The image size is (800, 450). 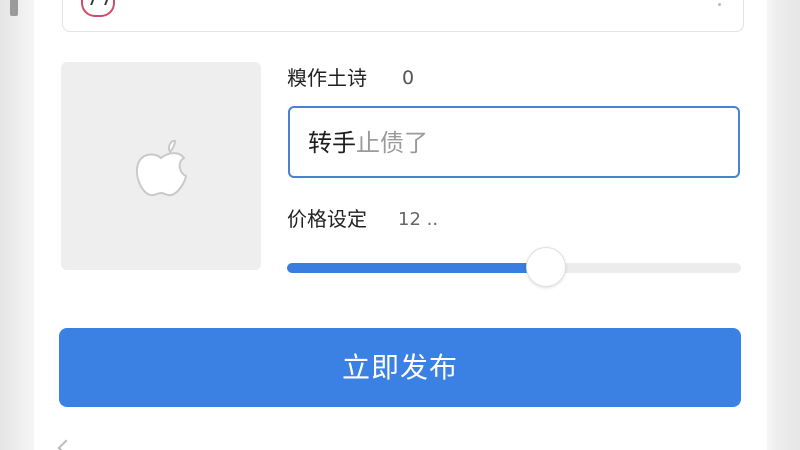 What do you see at coordinates (408, 78) in the screenshot?
I see `title-char-count: 0` at bounding box center [408, 78].